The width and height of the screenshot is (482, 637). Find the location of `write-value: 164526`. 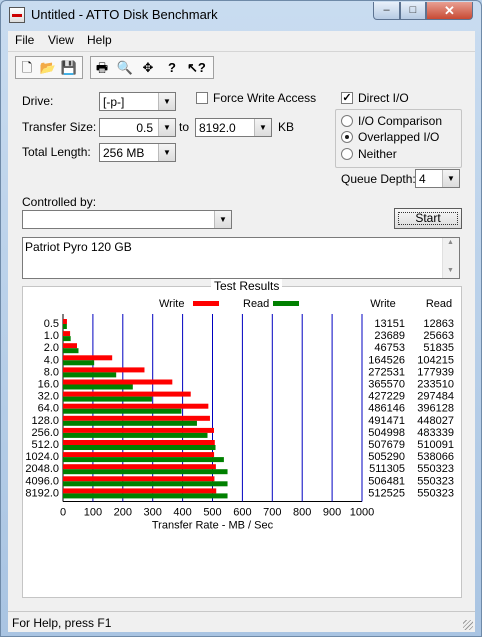

write-value: 164526 is located at coordinates (386, 360).